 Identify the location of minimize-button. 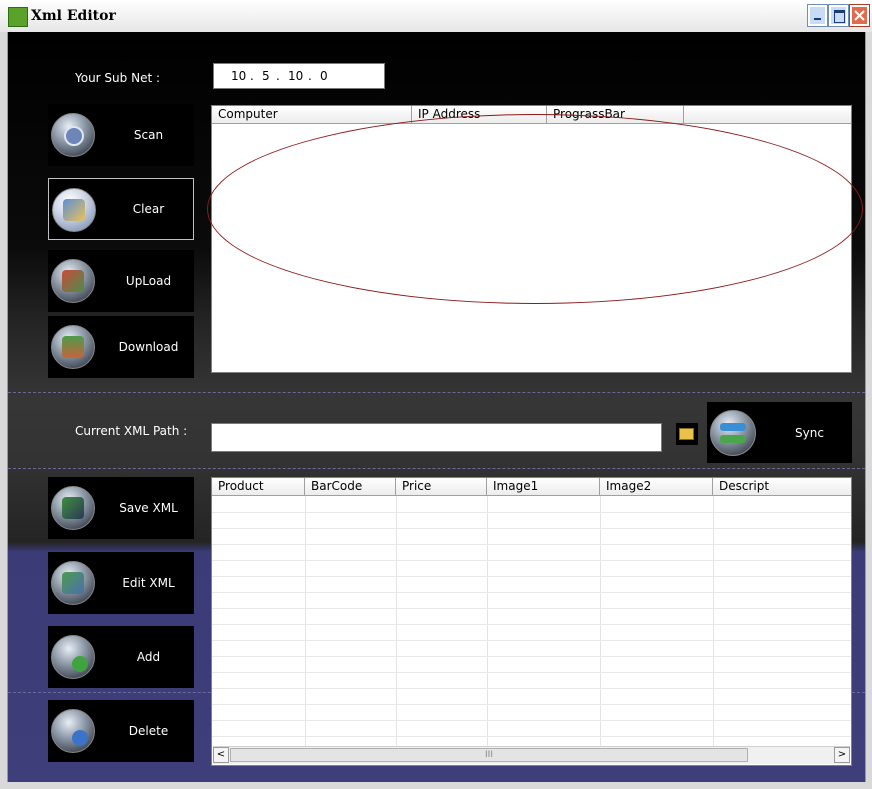
(817, 15).